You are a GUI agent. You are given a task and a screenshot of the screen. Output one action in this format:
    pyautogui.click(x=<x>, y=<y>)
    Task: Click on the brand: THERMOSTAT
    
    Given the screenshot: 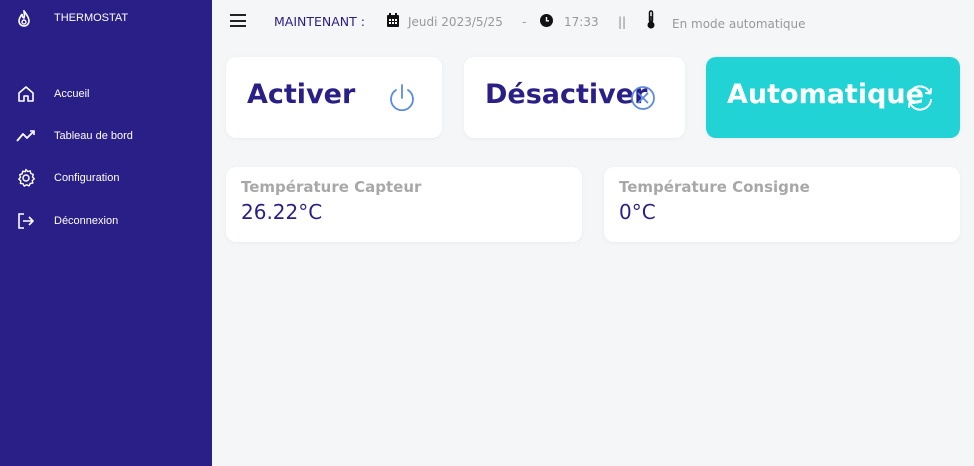 What is the action you would take?
    pyautogui.click(x=72, y=19)
    